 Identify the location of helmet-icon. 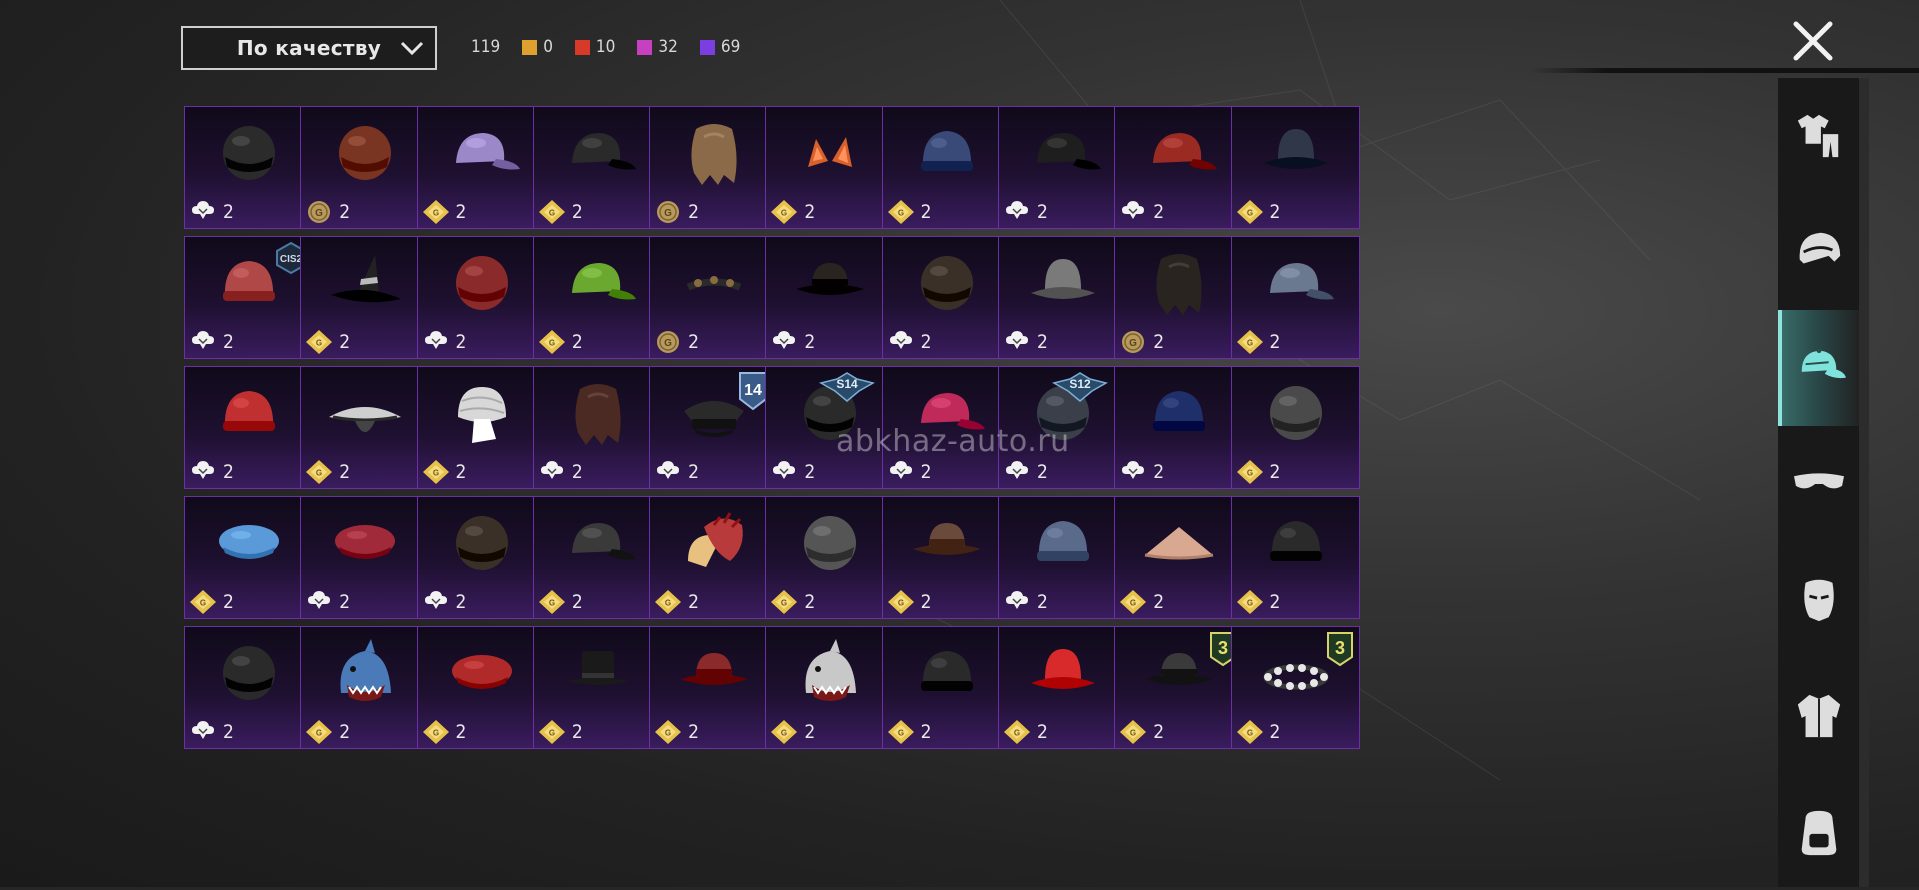
(1819, 248).